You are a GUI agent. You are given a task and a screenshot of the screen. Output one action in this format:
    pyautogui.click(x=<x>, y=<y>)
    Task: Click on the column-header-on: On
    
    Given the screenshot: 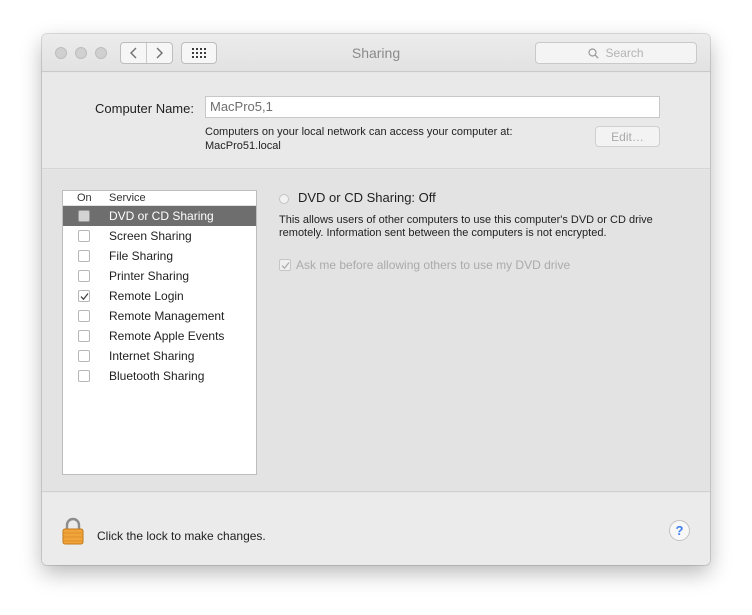 What is the action you would take?
    pyautogui.click(x=84, y=198)
    